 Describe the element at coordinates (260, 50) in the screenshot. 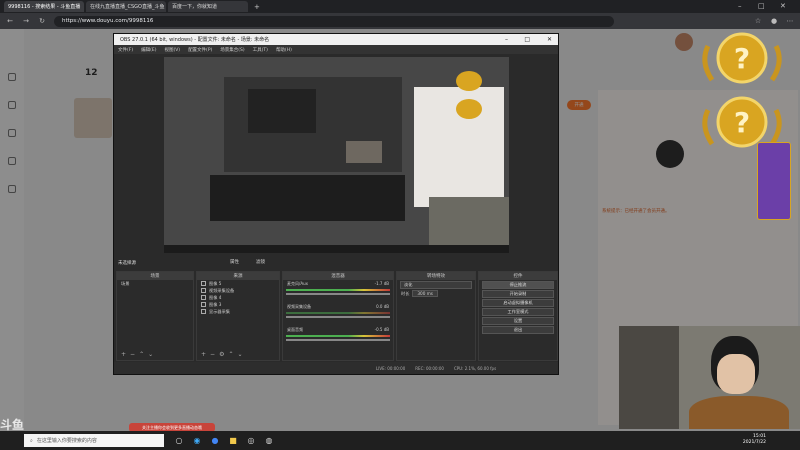

I see `menu-tools: 工具(T)` at that location.